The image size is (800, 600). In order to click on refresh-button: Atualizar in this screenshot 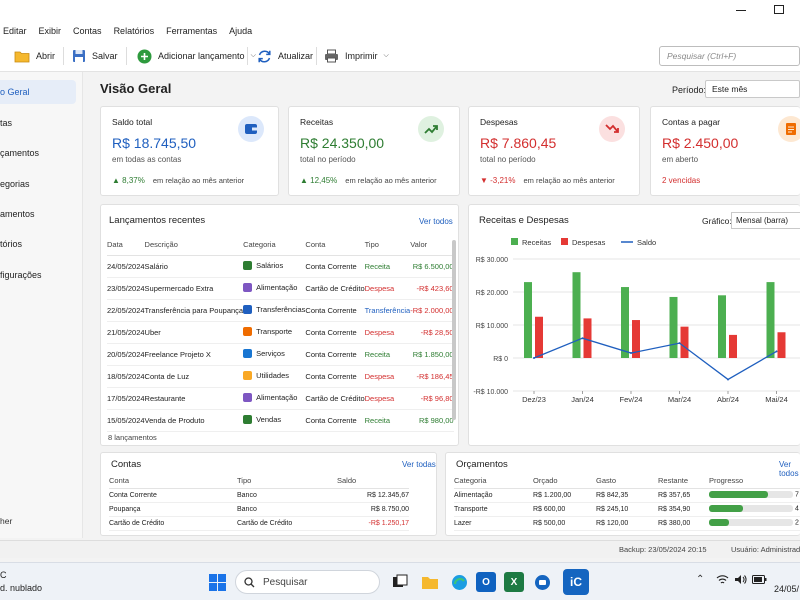, I will do `click(285, 56)`.